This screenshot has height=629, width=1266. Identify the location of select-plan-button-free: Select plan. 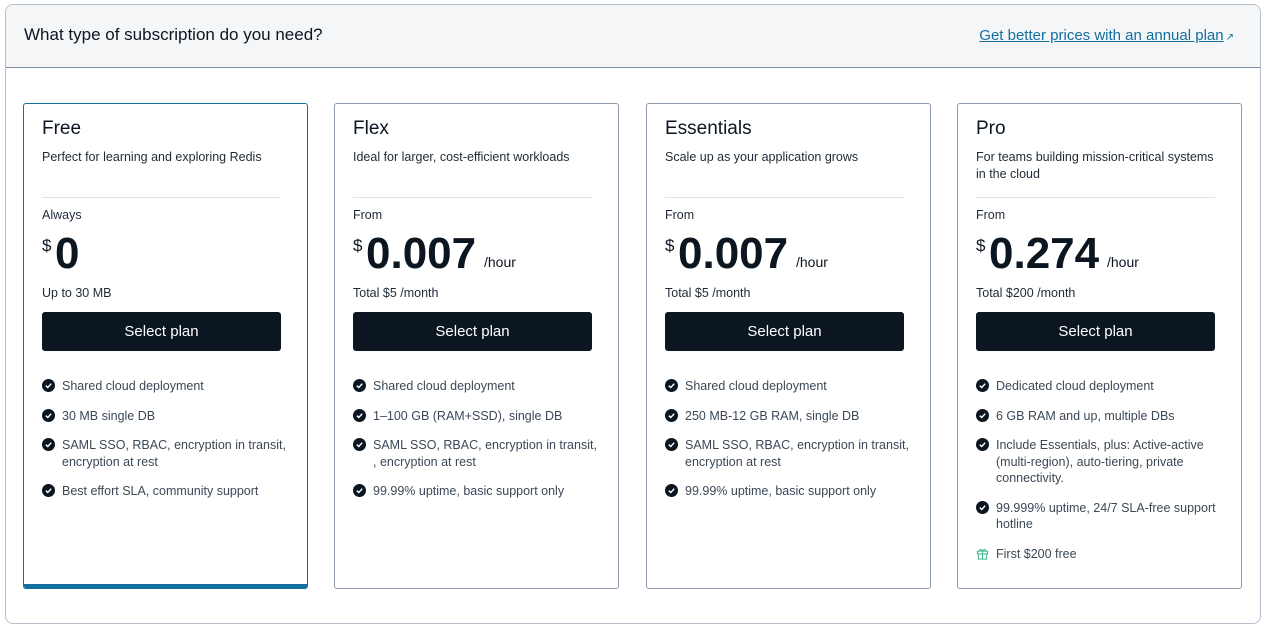
(161, 331).